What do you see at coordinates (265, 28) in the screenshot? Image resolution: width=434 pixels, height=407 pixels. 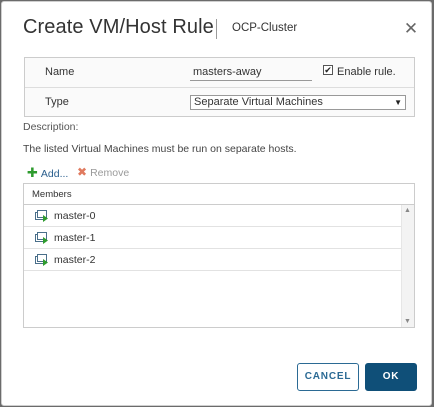 I see `dialog-subtitle: OCP-Cluster` at bounding box center [265, 28].